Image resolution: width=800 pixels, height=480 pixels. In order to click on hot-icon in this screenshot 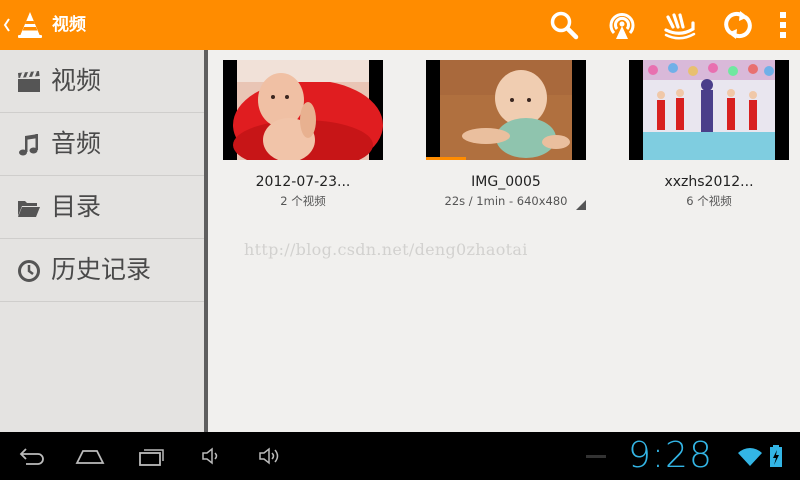, I will do `click(680, 25)`.